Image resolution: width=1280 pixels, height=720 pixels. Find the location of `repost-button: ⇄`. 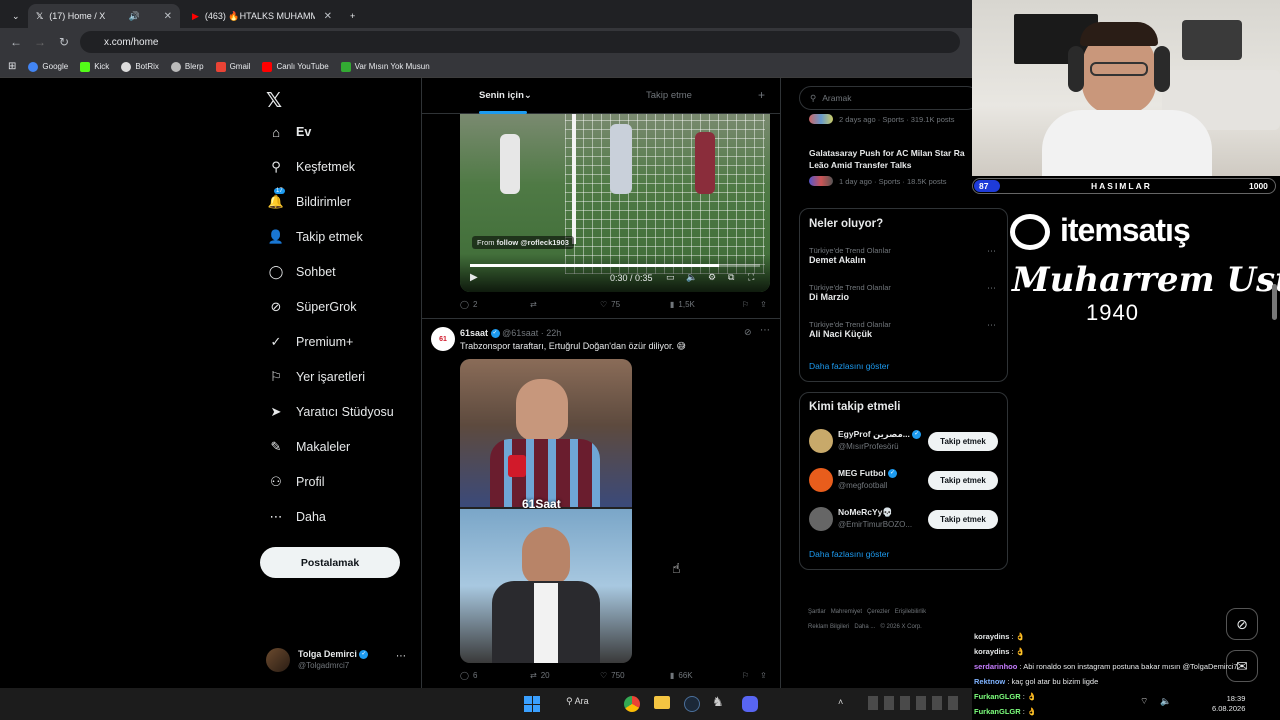

repost-button: ⇄ is located at coordinates (533, 304).